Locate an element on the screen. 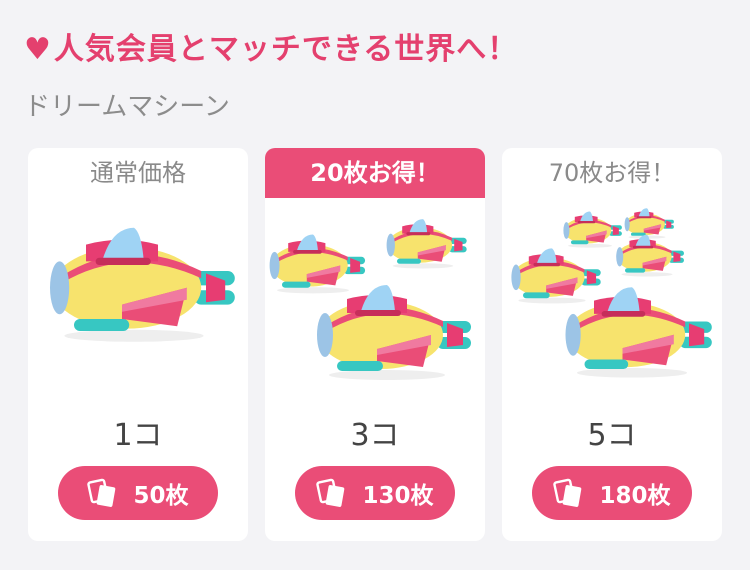 The image size is (750, 570). item-name: ドリームマシーン is located at coordinates (127, 107).